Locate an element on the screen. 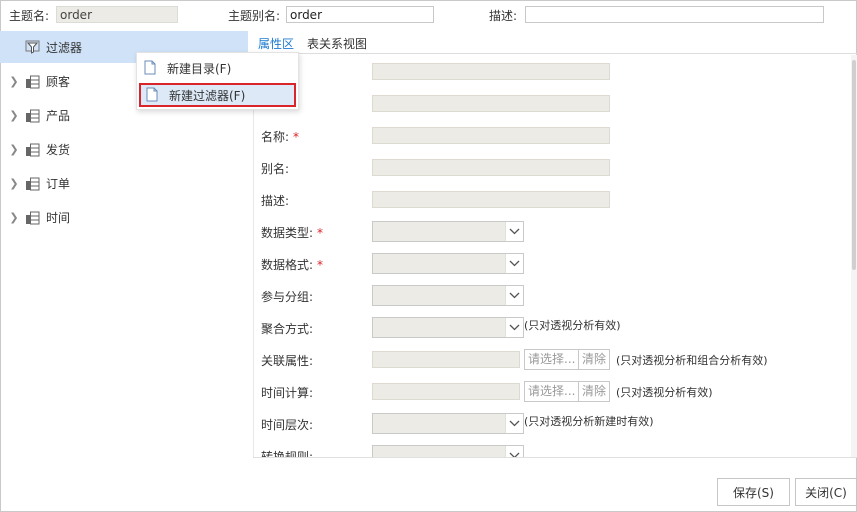  subject-desc-input is located at coordinates (674, 14).